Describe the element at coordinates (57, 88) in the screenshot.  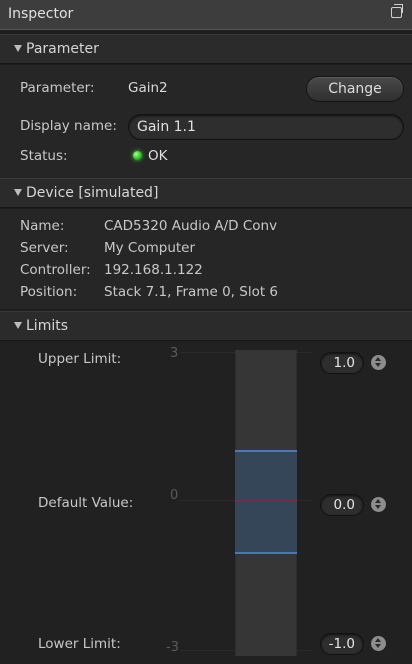
I see `parameter-label: Parameter:` at that location.